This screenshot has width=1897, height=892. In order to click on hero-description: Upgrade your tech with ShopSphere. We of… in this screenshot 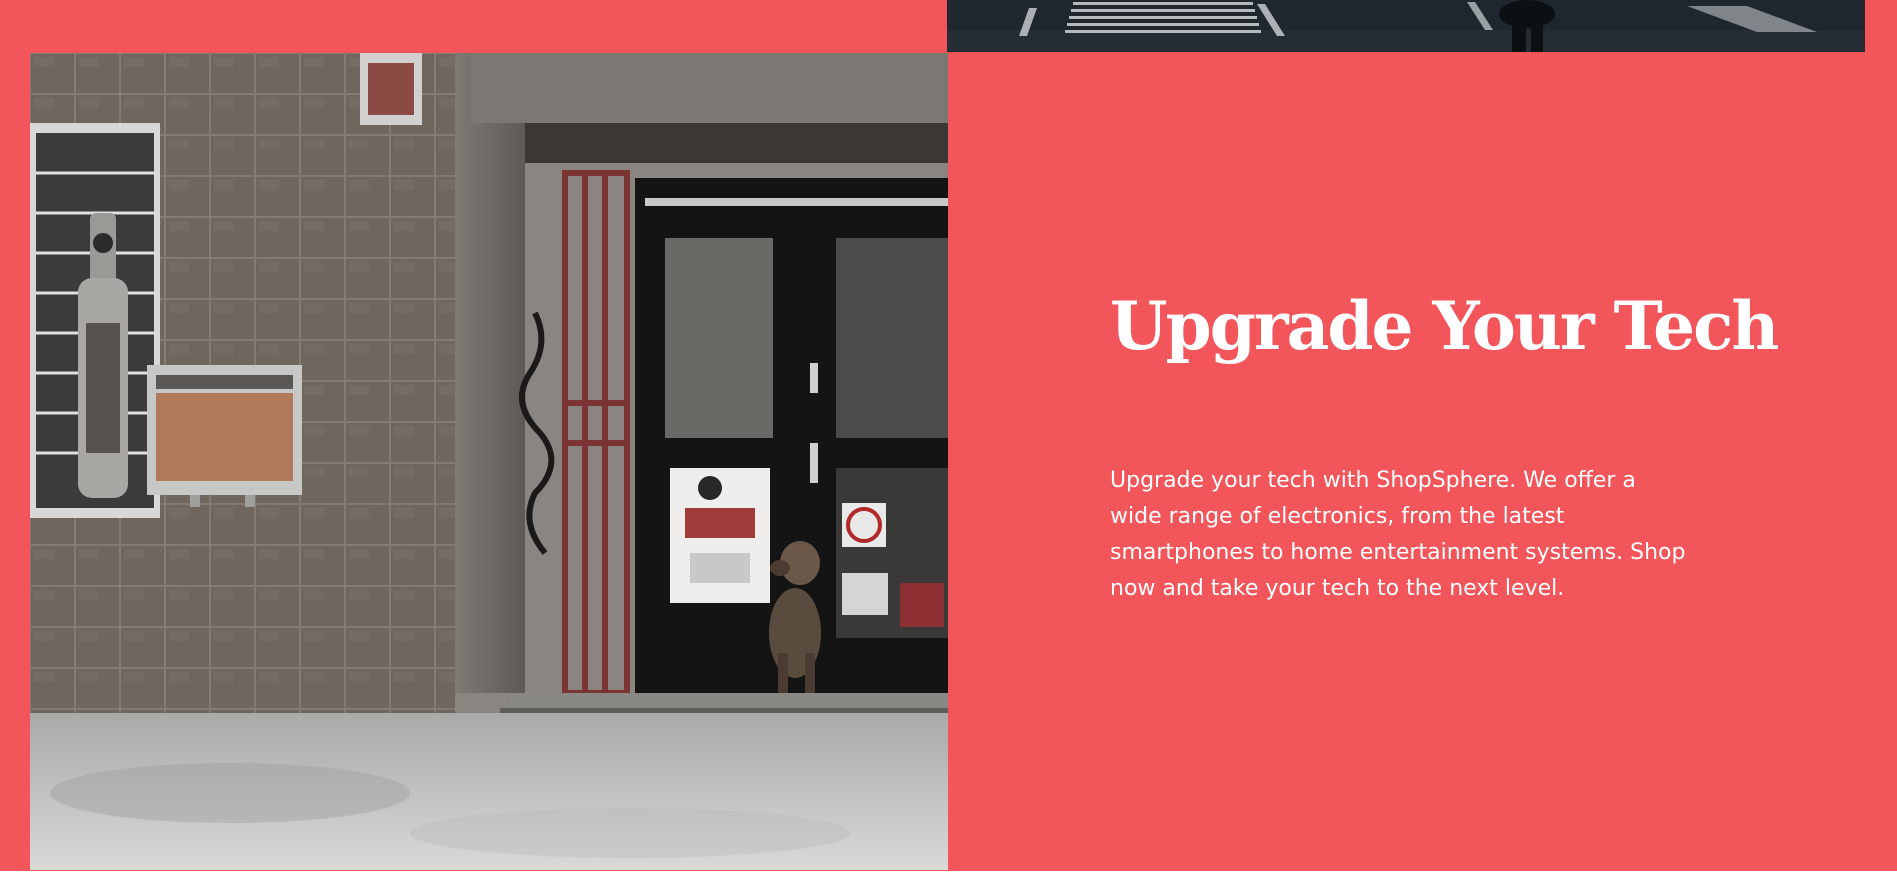, I will do `click(1398, 534)`.